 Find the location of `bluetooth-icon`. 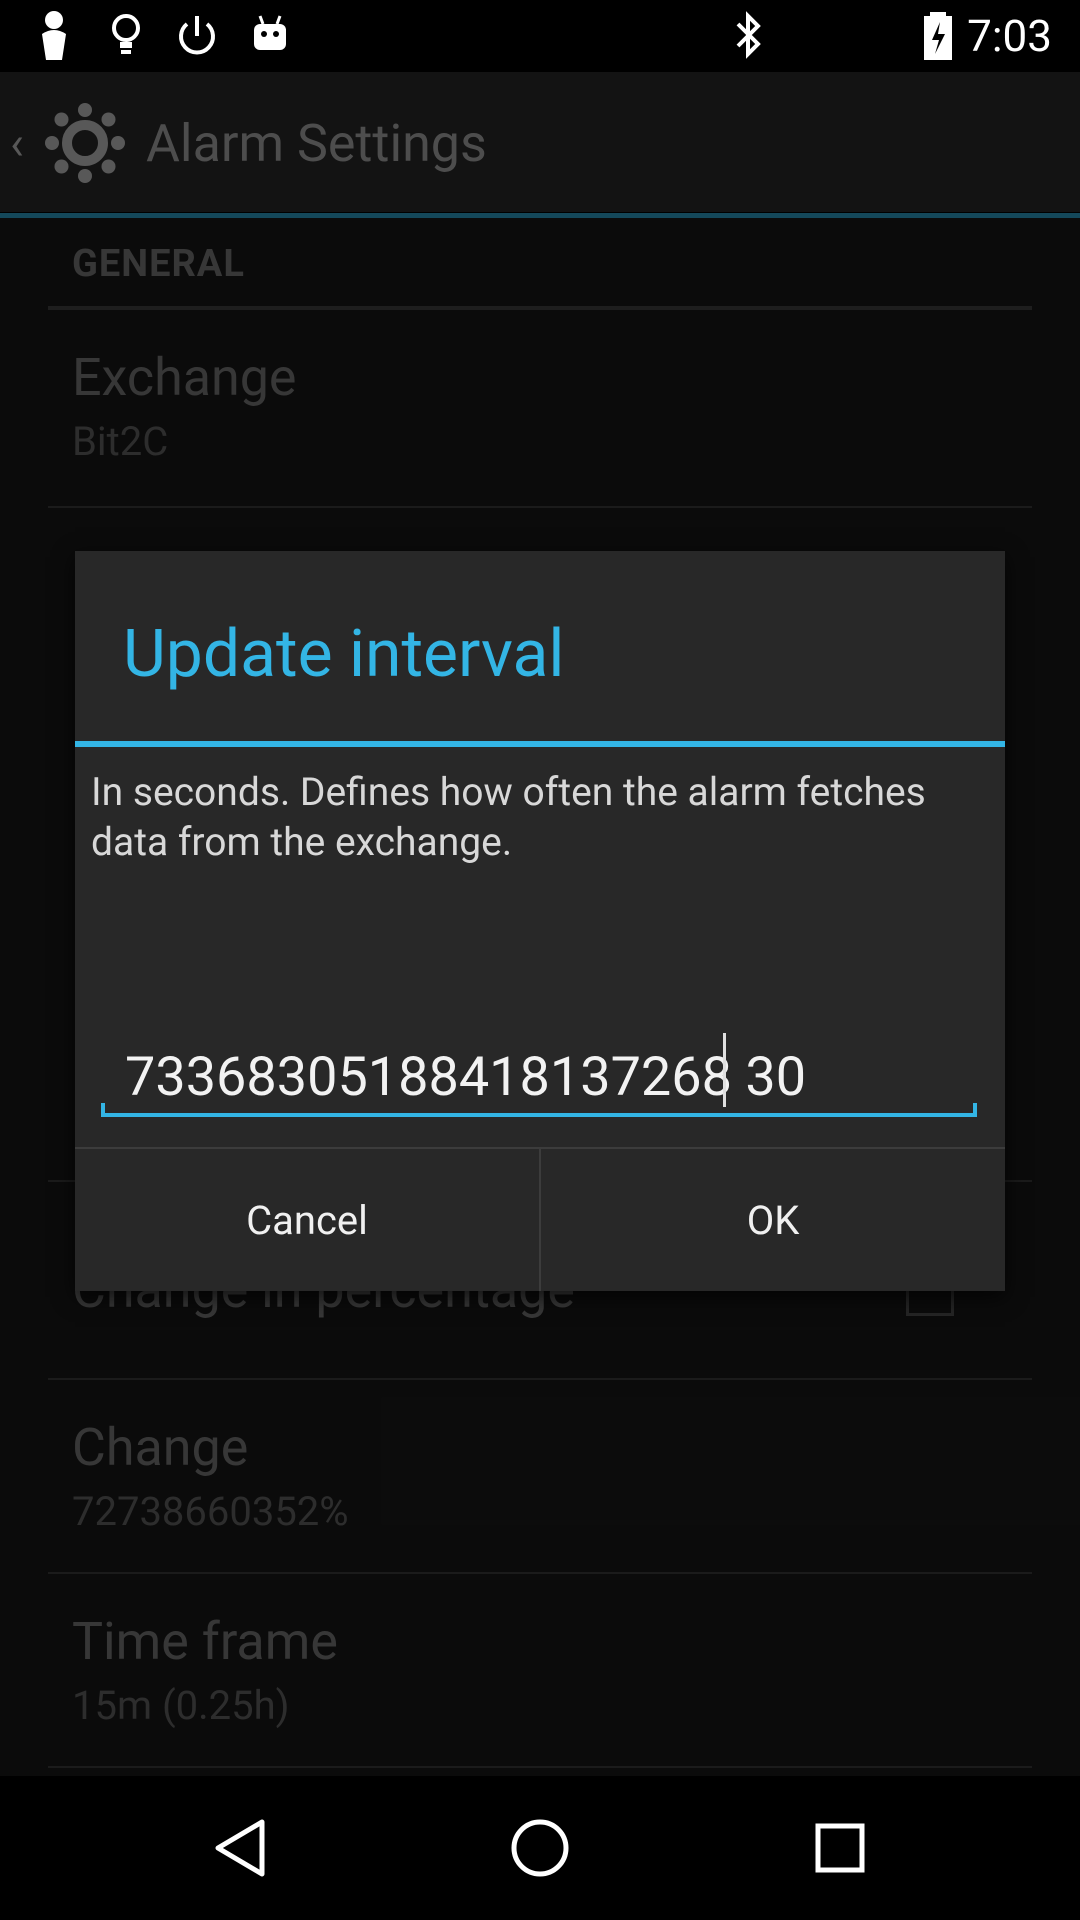

bluetooth-icon is located at coordinates (748, 38).